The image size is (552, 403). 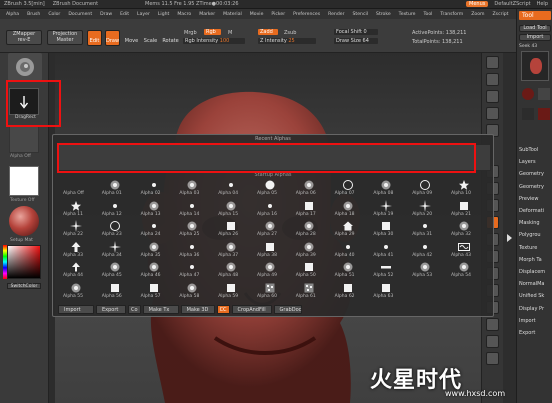 I want to click on alpha-swatch: Alpha 34, so click(x=119, y=251).